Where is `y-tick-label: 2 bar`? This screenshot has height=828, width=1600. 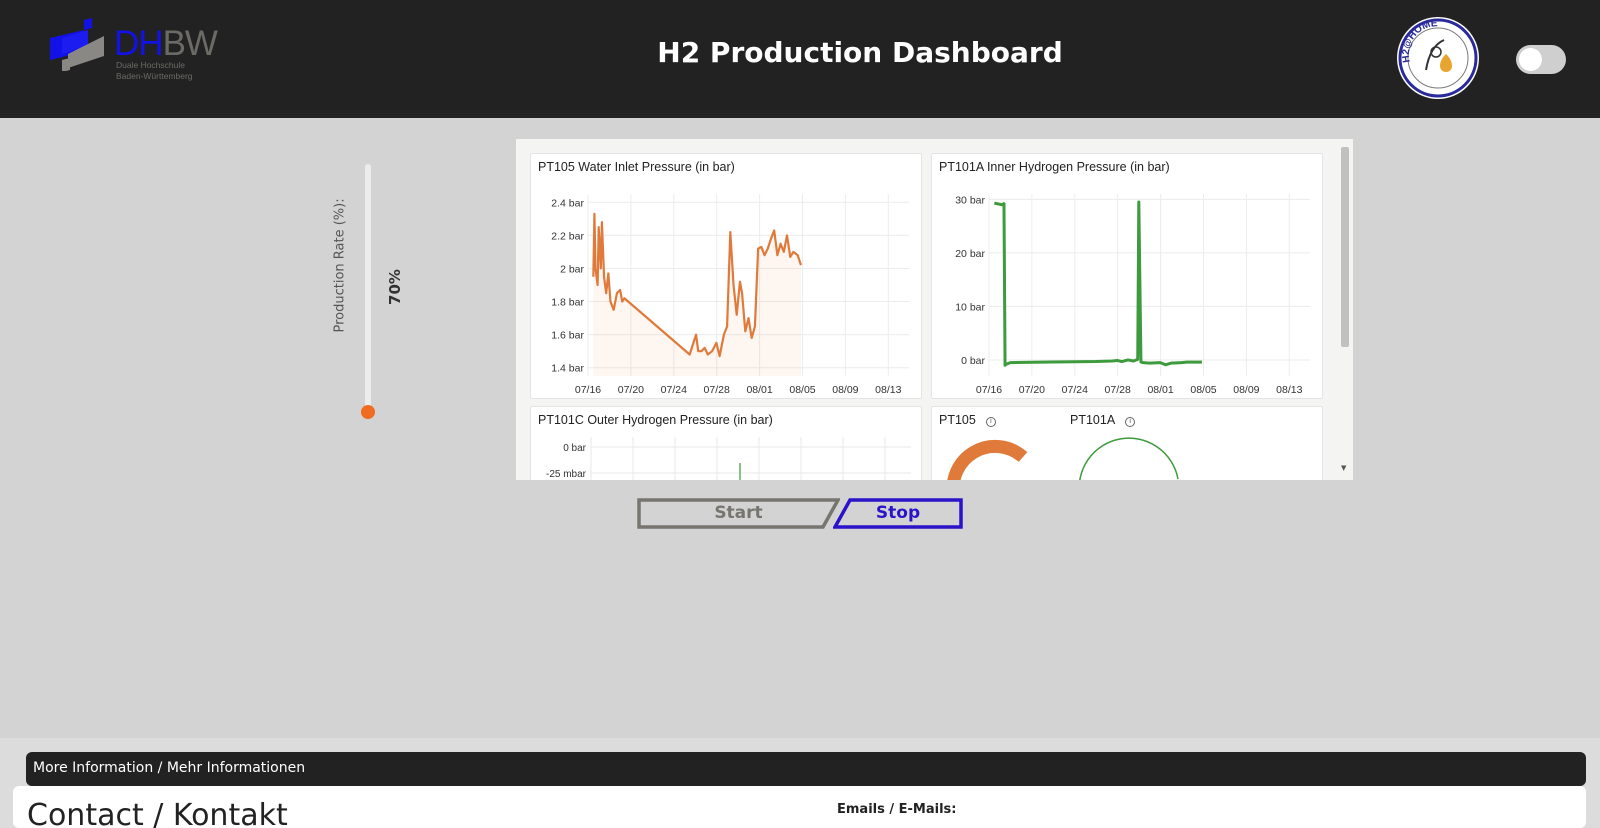 y-tick-label: 2 bar is located at coordinates (572, 269).